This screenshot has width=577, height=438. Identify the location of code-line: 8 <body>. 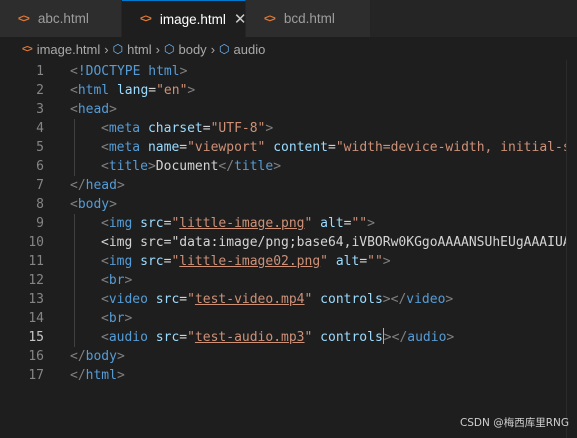
(288, 204).